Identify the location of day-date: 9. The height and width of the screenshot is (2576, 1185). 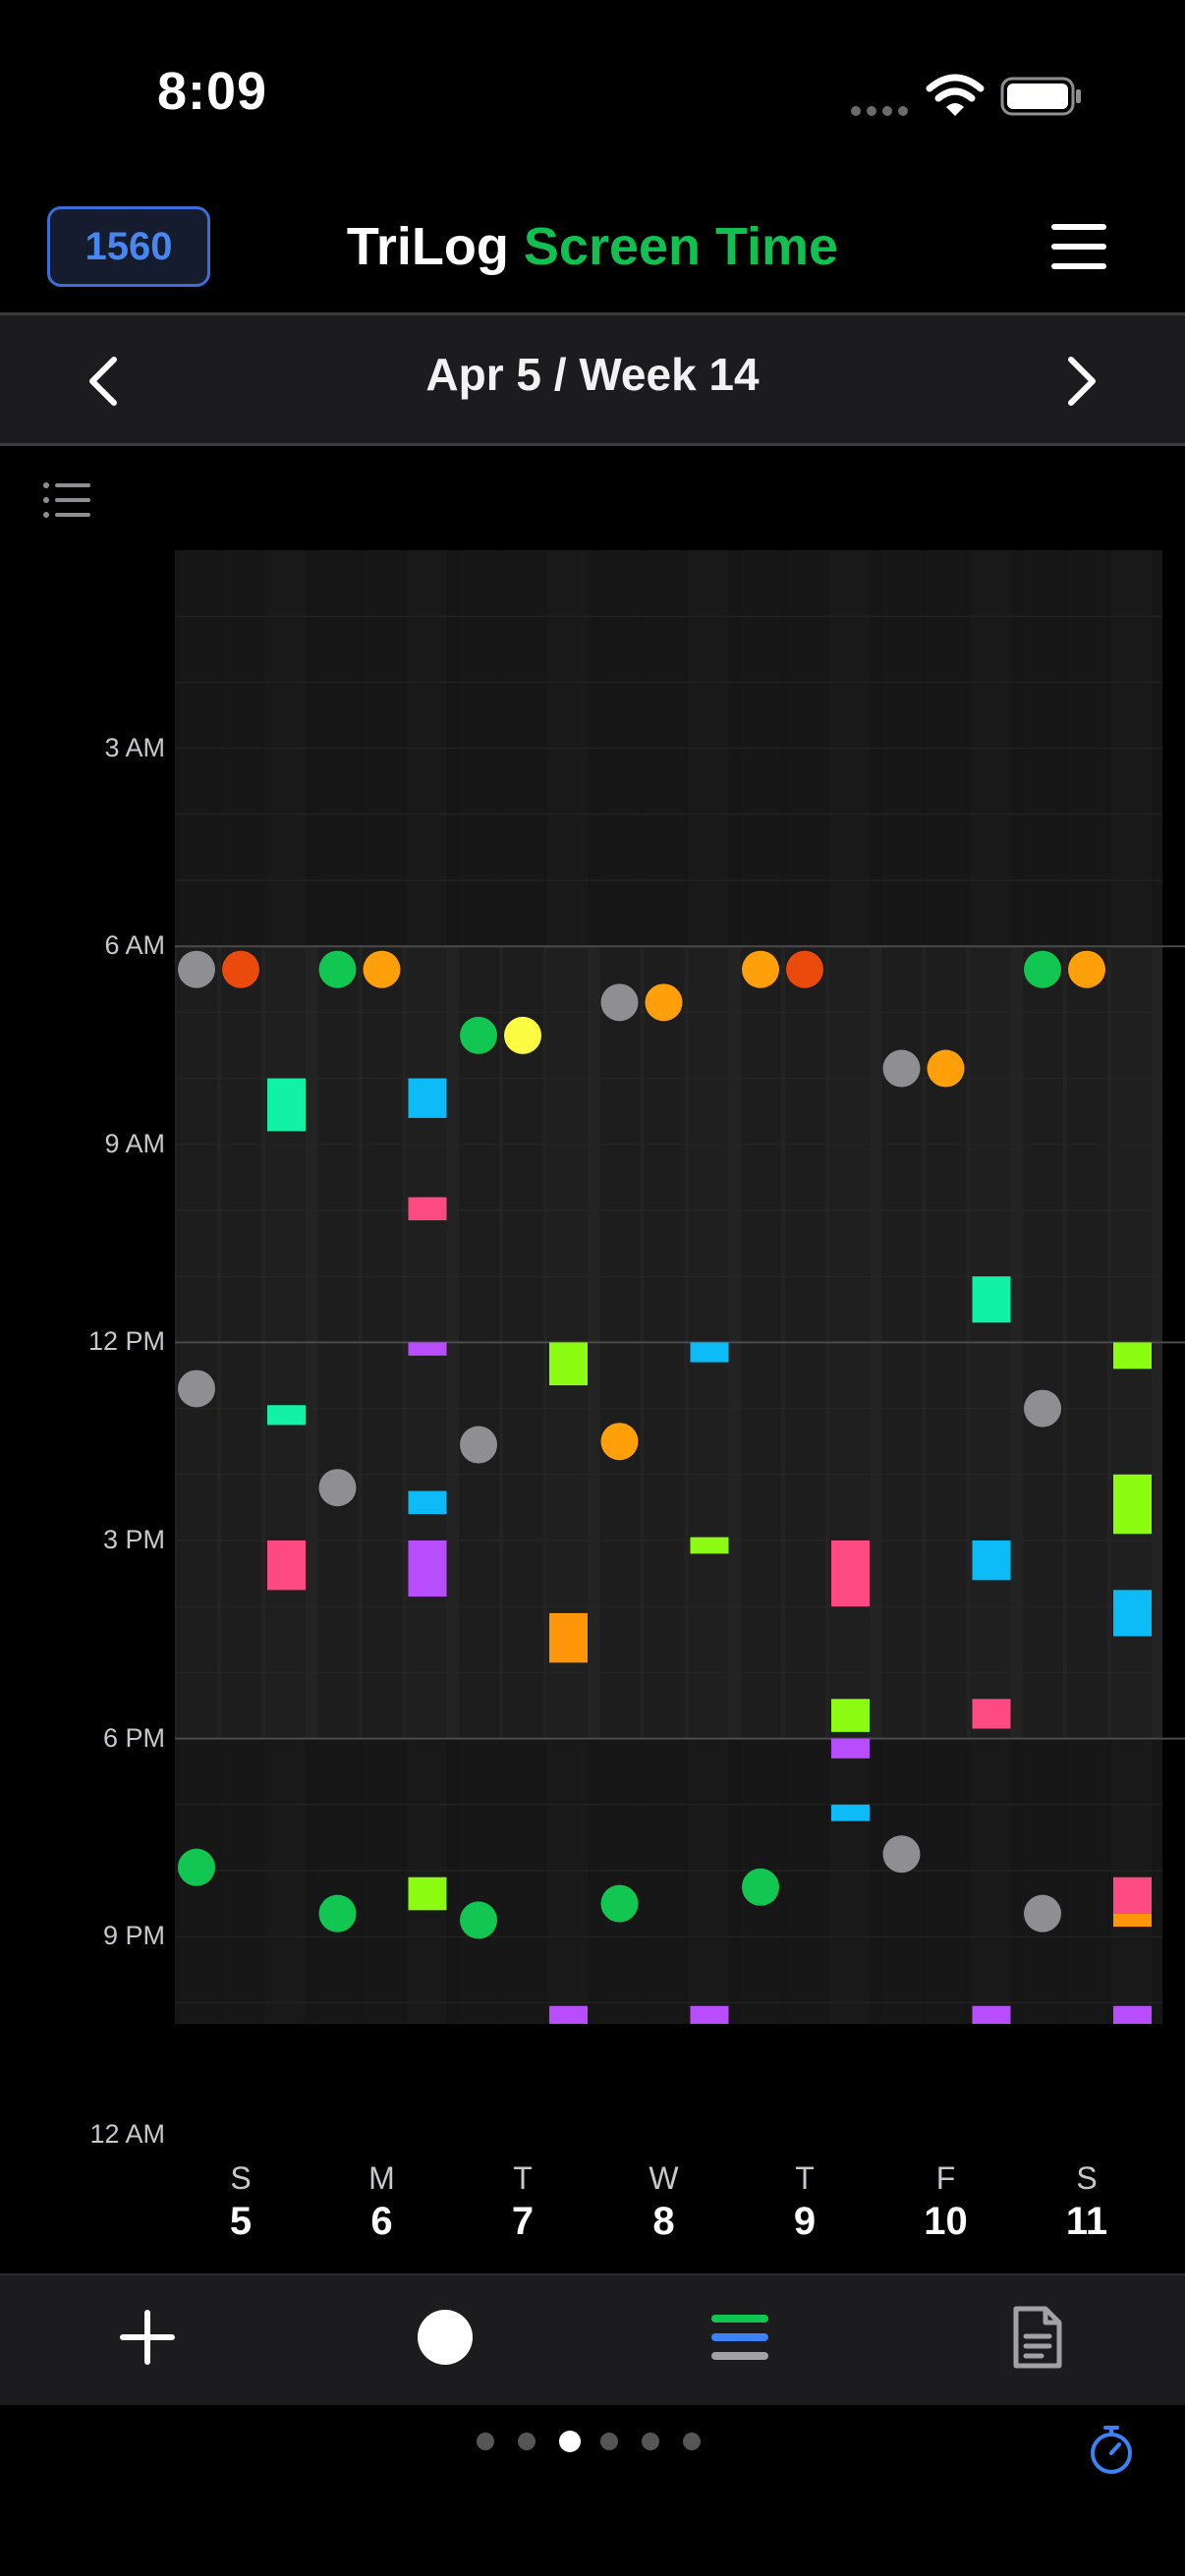
(805, 2222).